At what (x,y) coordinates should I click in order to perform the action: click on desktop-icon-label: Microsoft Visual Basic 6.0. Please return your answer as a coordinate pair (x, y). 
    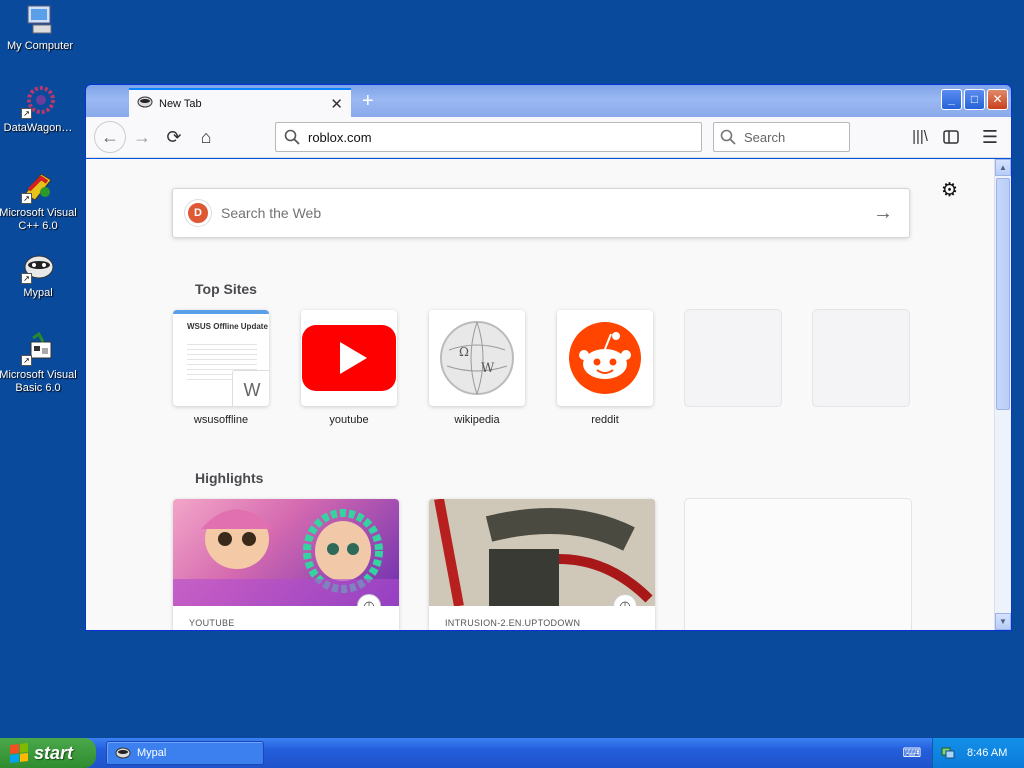
    Looking at the image, I should click on (38, 381).